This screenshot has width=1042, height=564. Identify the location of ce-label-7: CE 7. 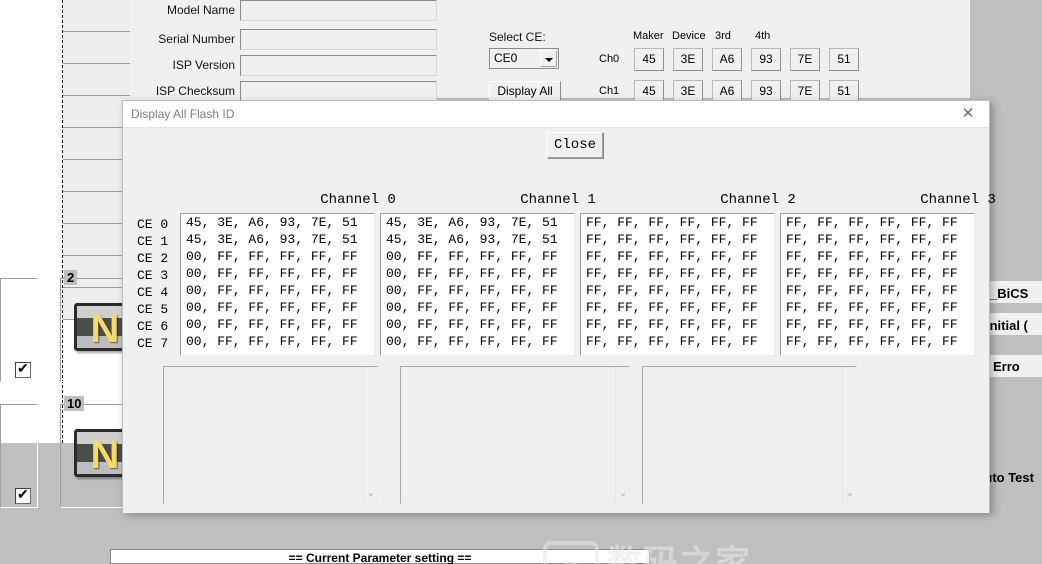
(153, 343).